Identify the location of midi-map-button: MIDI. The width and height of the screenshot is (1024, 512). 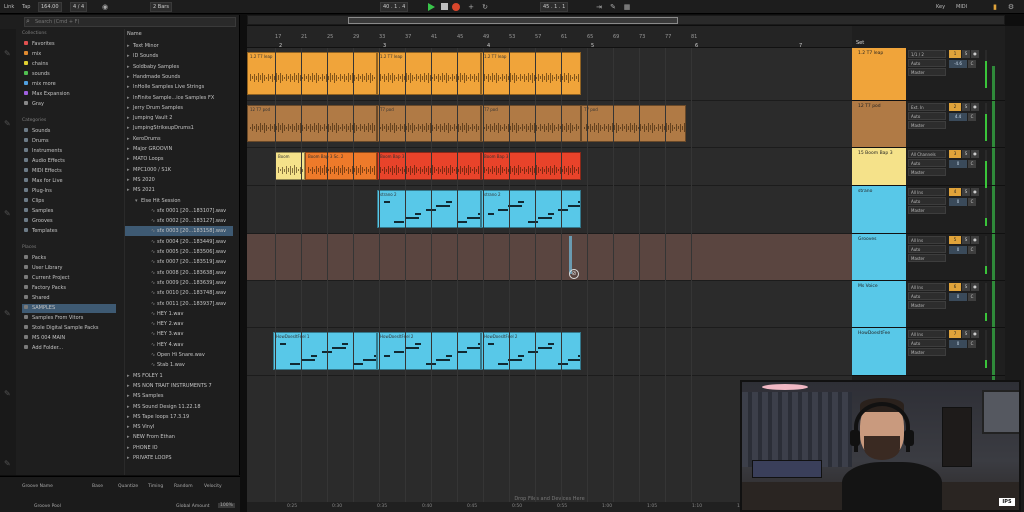
(961, 7).